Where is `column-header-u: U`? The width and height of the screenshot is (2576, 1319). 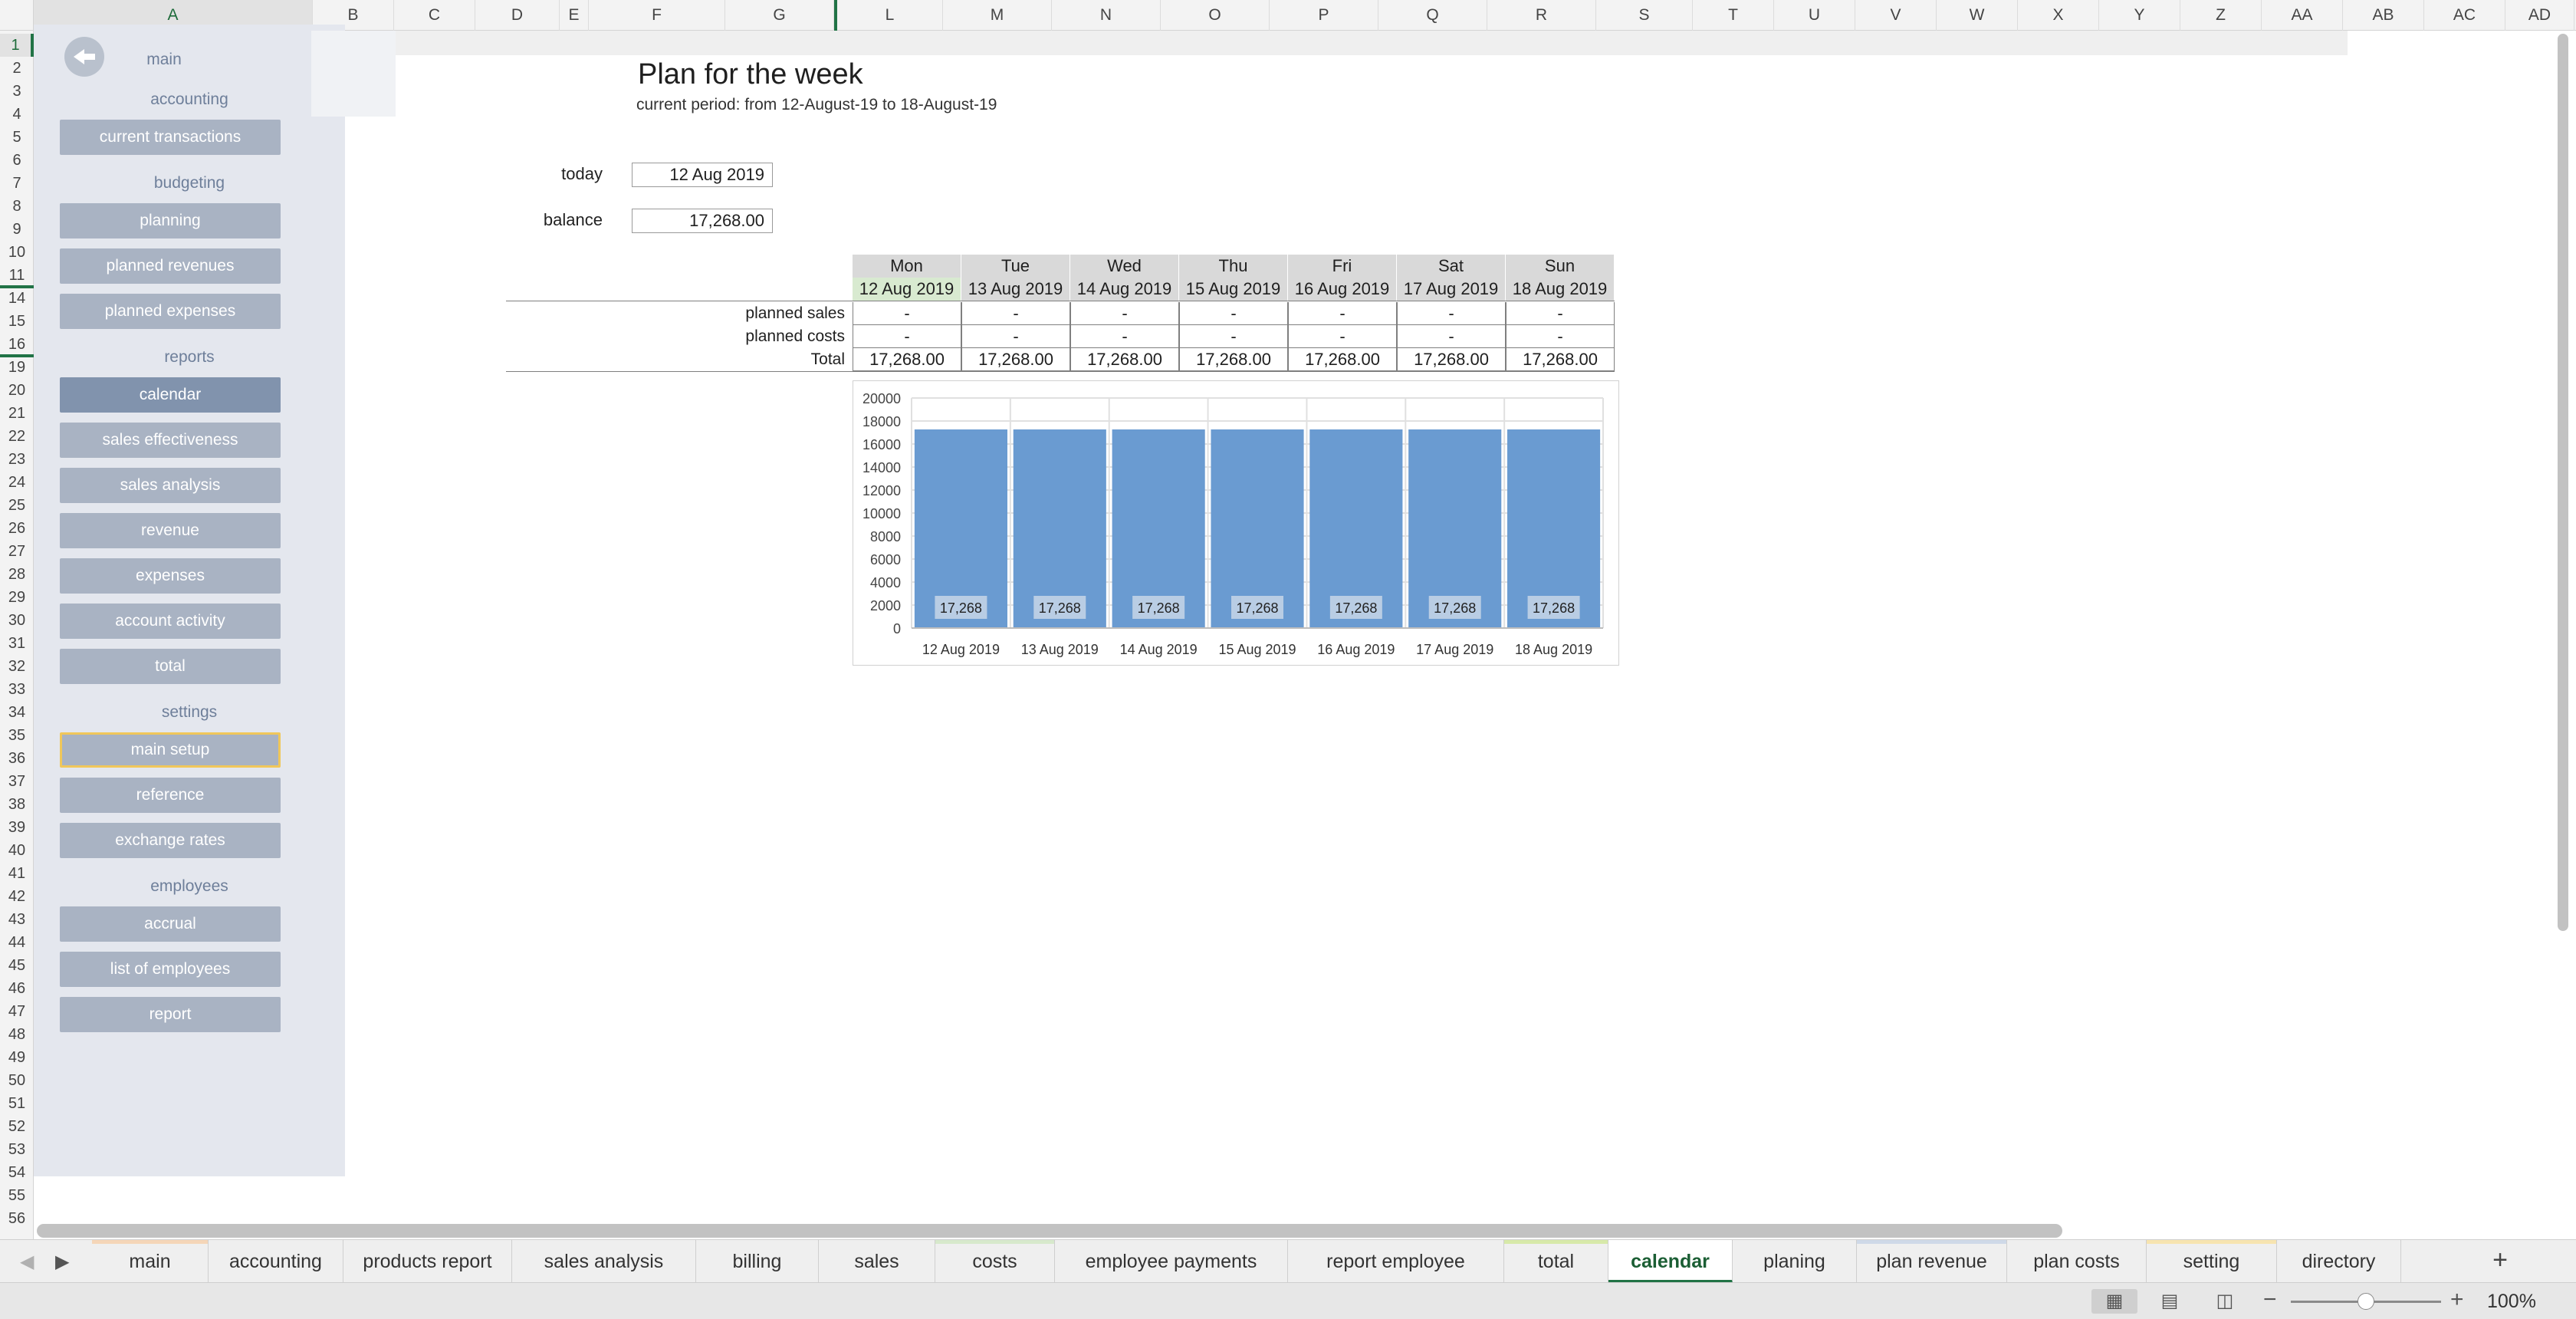
column-header-u: U is located at coordinates (1814, 15).